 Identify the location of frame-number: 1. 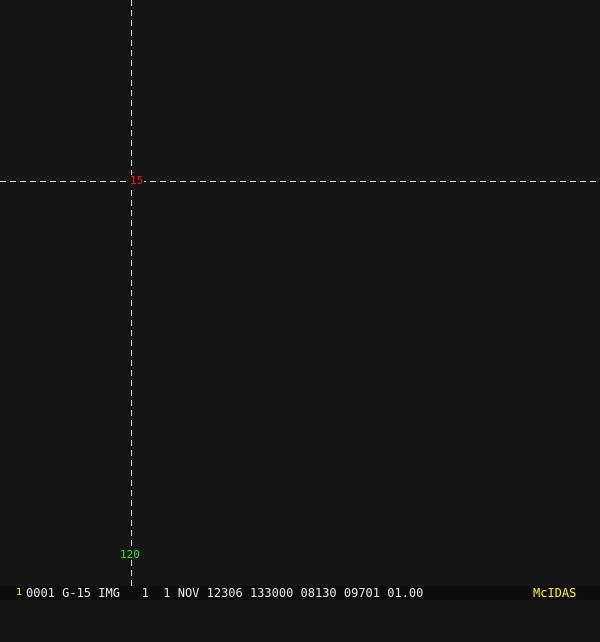
(19, 592).